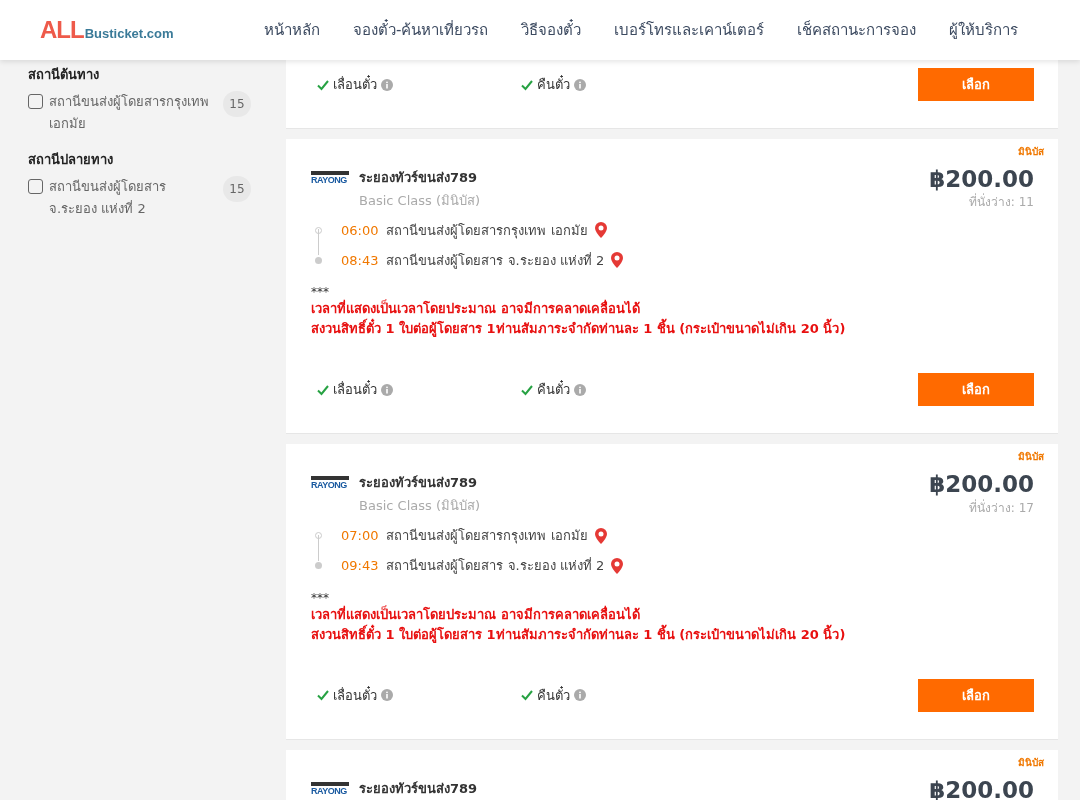 The height and width of the screenshot is (800, 1080). I want to click on filter-heading: สถานีปลายทาง, so click(71, 160).